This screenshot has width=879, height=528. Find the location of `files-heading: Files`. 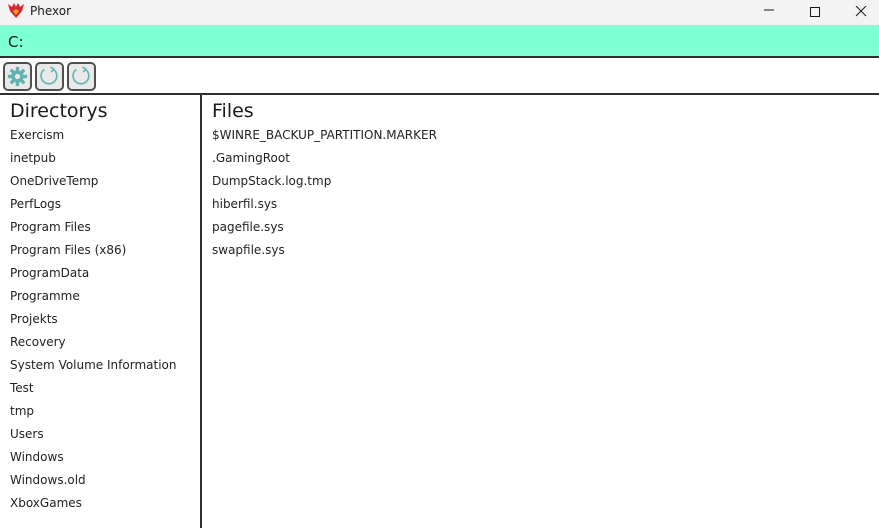

files-heading: Files is located at coordinates (233, 111).